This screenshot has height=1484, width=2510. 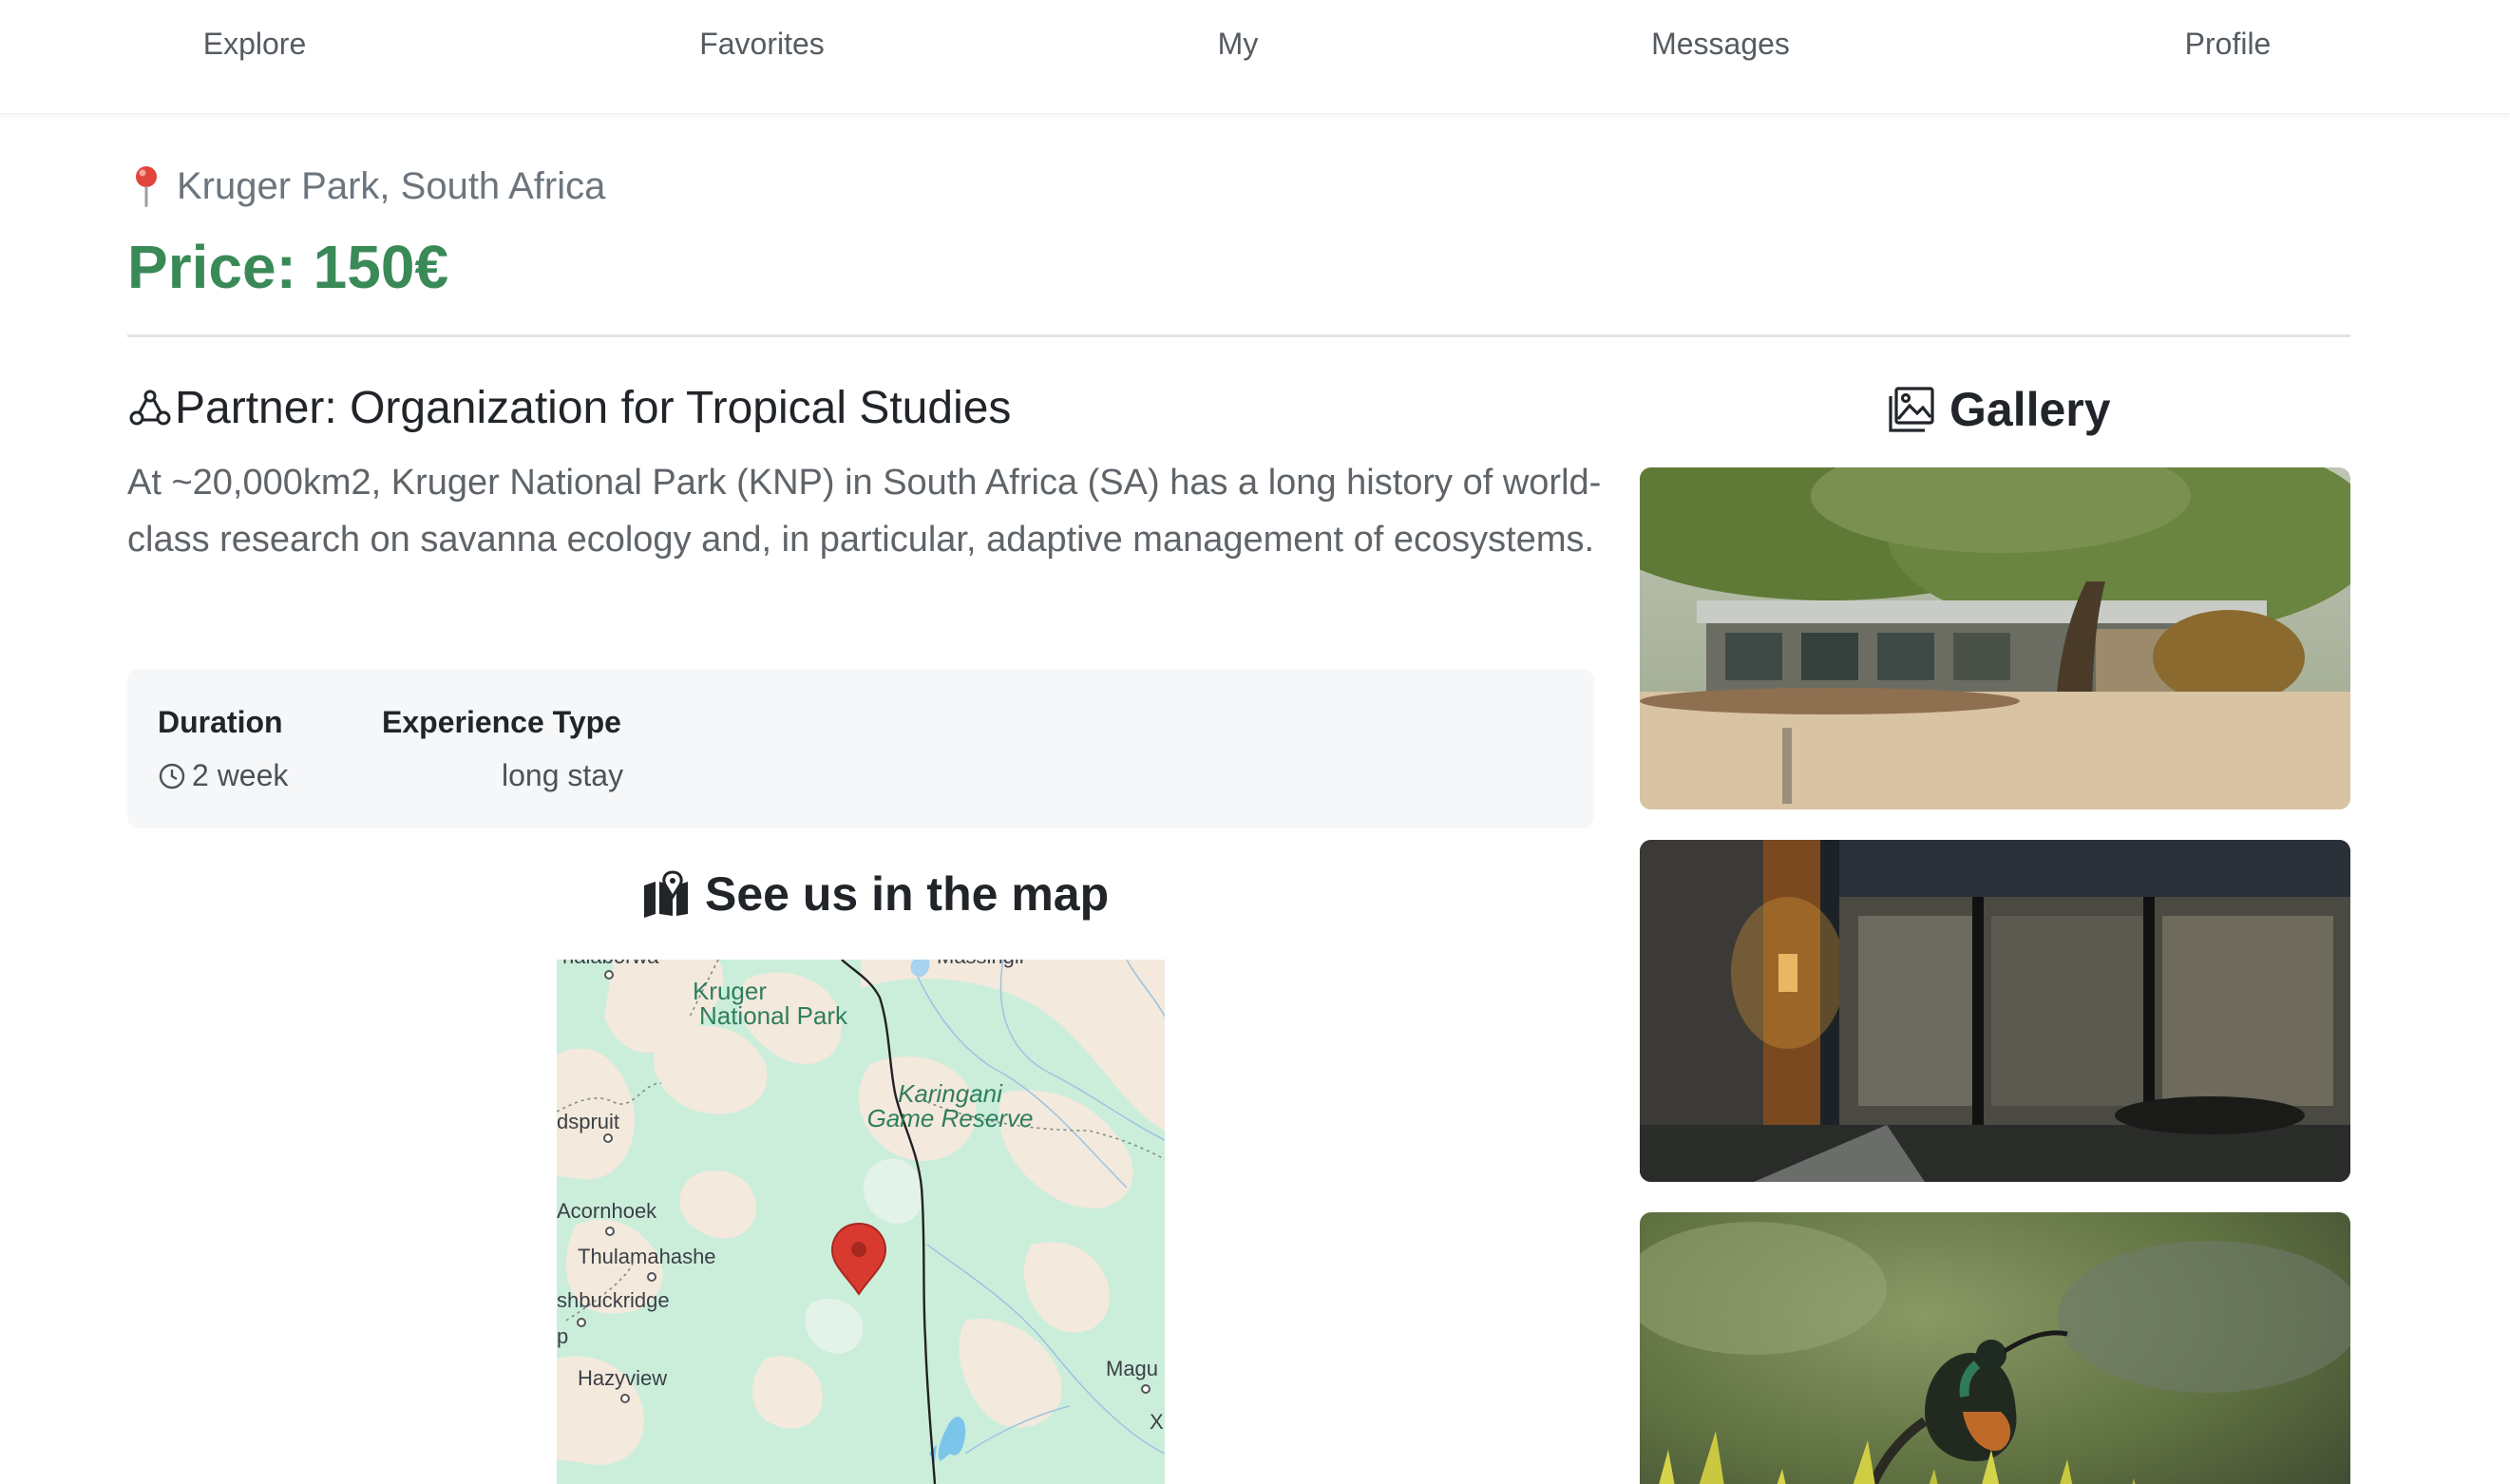 I want to click on duration-text: 2 week, so click(x=241, y=775).